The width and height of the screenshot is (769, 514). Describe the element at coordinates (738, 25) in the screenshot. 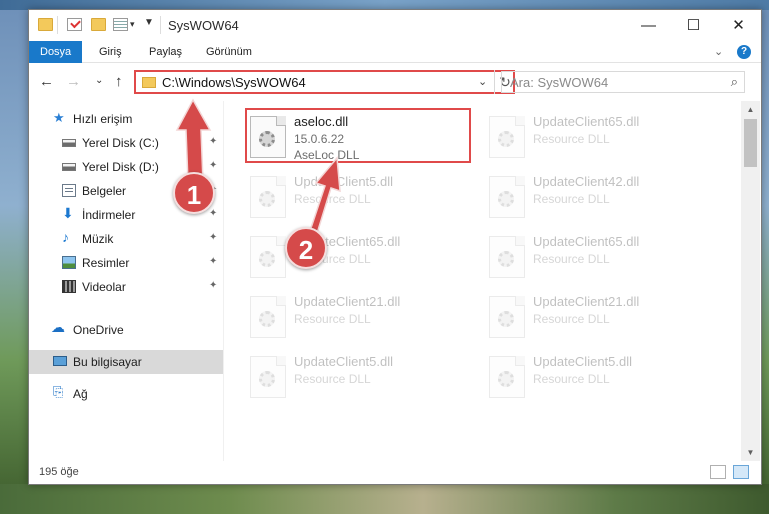

I see `close-button: ✕` at that location.